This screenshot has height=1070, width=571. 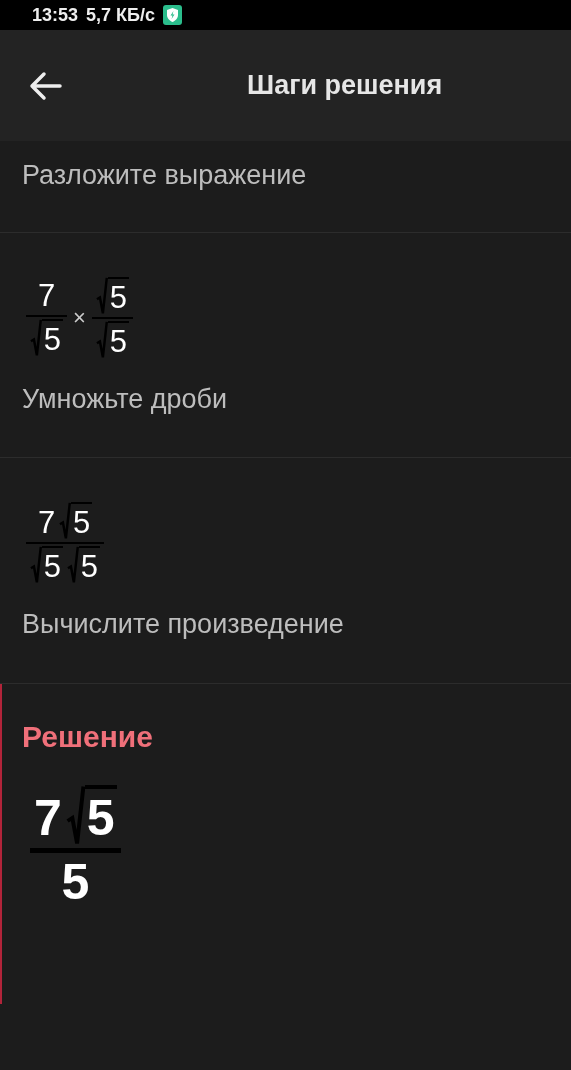 What do you see at coordinates (172, 15) in the screenshot?
I see `shield-icon` at bounding box center [172, 15].